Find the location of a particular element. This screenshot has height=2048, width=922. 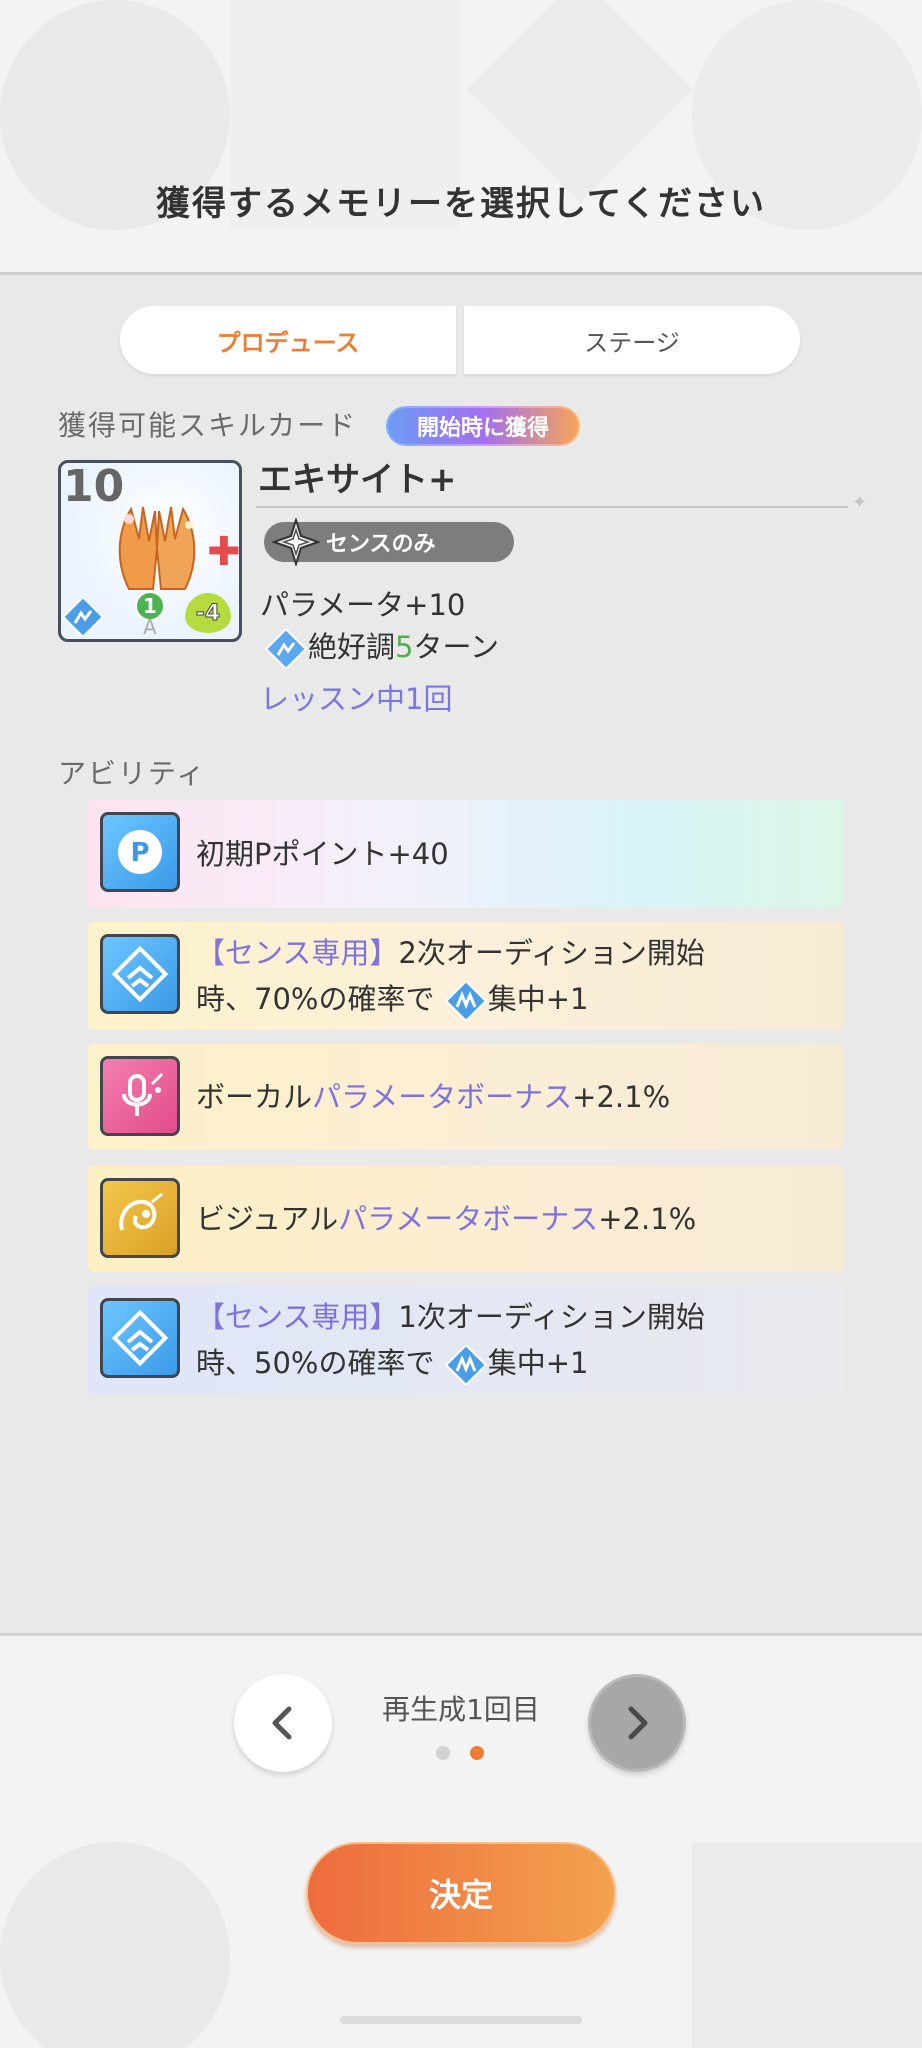

next-button is located at coordinates (637, 1723).